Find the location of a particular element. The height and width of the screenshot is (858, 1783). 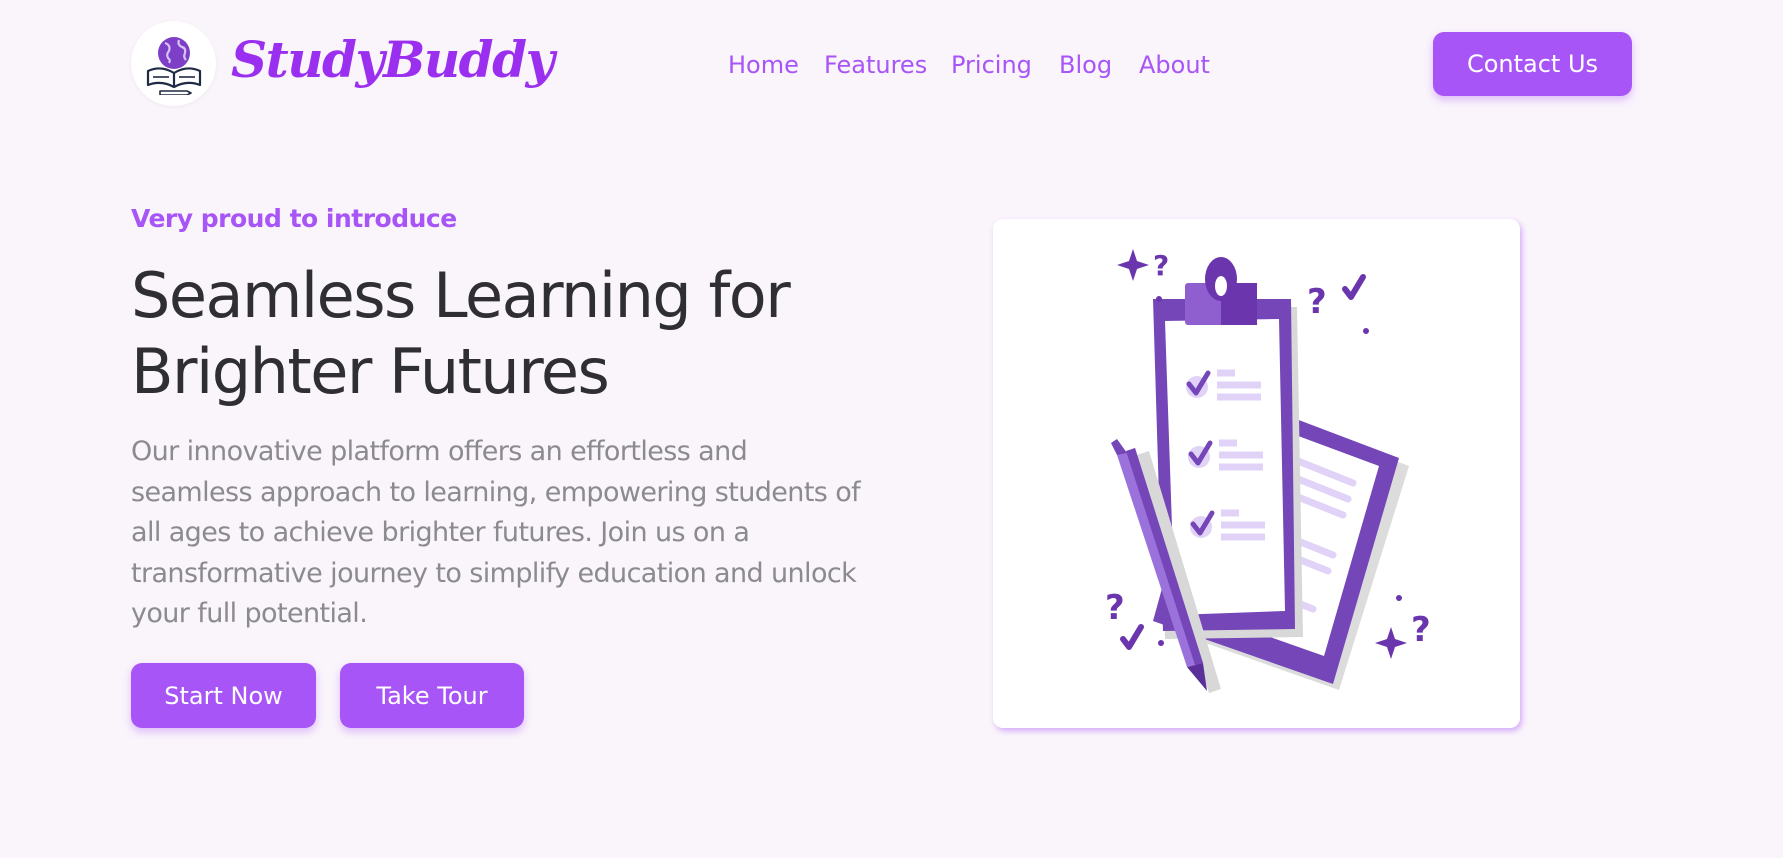

contact-us-button: Contact Us is located at coordinates (1532, 64).